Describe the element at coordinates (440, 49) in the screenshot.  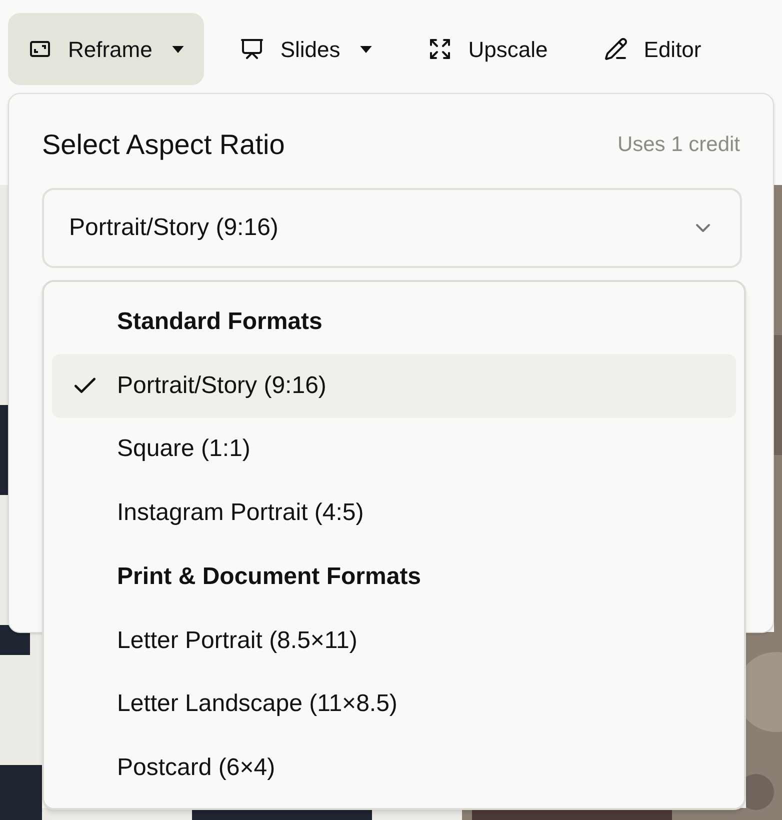
I see `expand-icon` at that location.